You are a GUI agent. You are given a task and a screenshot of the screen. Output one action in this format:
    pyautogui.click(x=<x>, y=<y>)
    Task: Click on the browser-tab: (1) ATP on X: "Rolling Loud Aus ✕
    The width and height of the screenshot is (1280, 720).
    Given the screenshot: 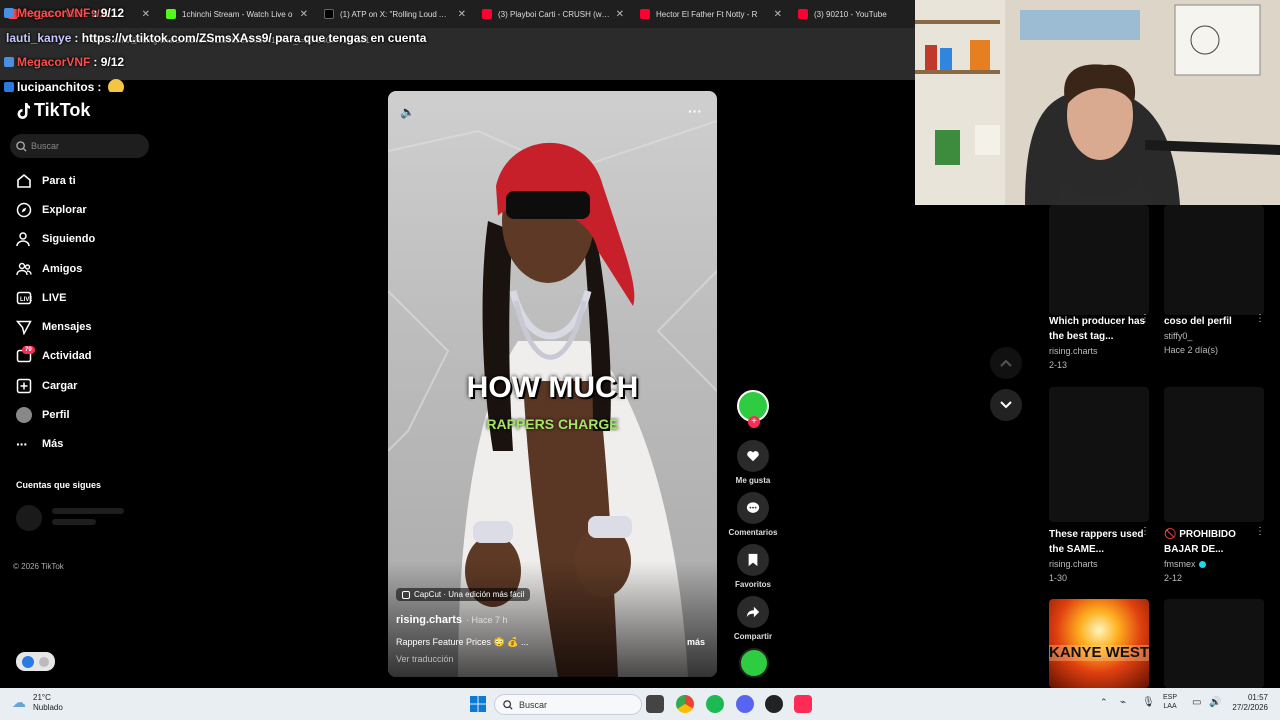 What is the action you would take?
    pyautogui.click(x=395, y=14)
    